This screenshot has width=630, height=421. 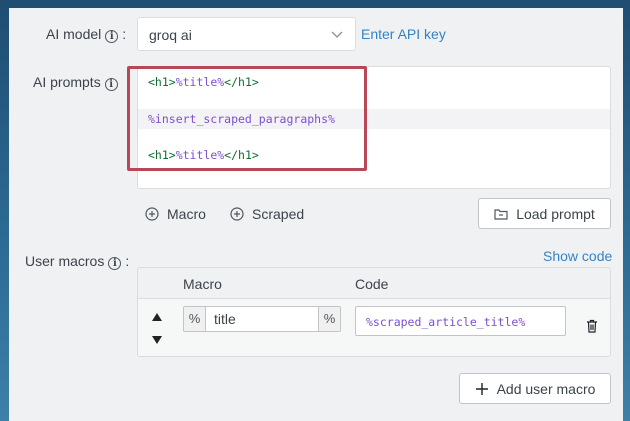 What do you see at coordinates (246, 34) in the screenshot?
I see `ai-model-select: groq ai` at bounding box center [246, 34].